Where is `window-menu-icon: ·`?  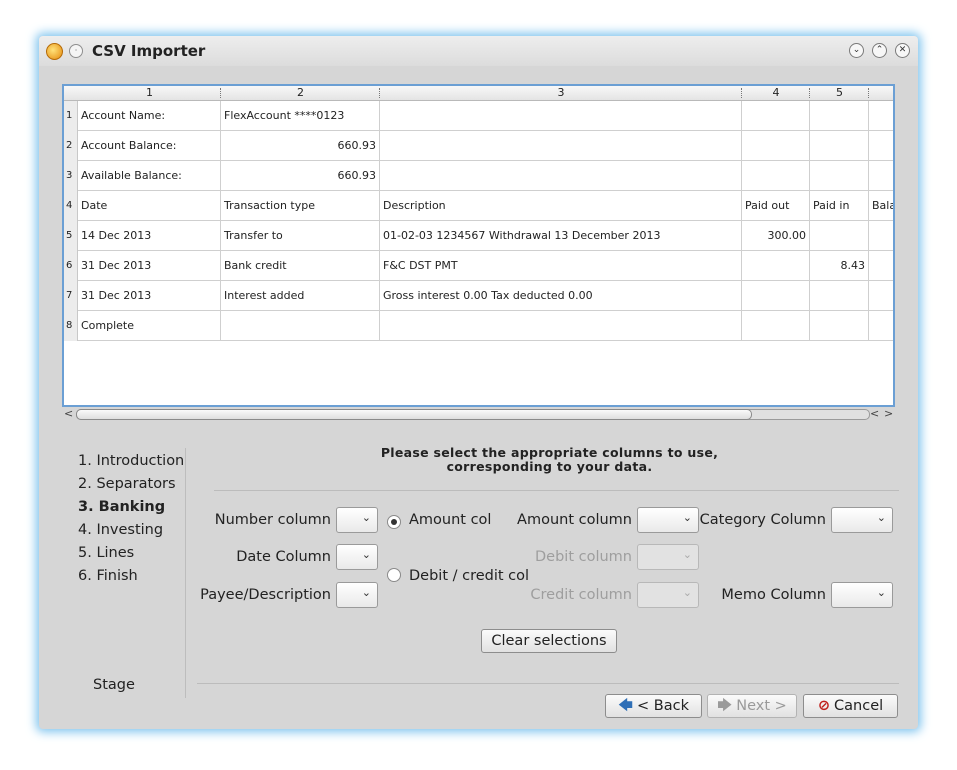
window-menu-icon: · is located at coordinates (76, 51).